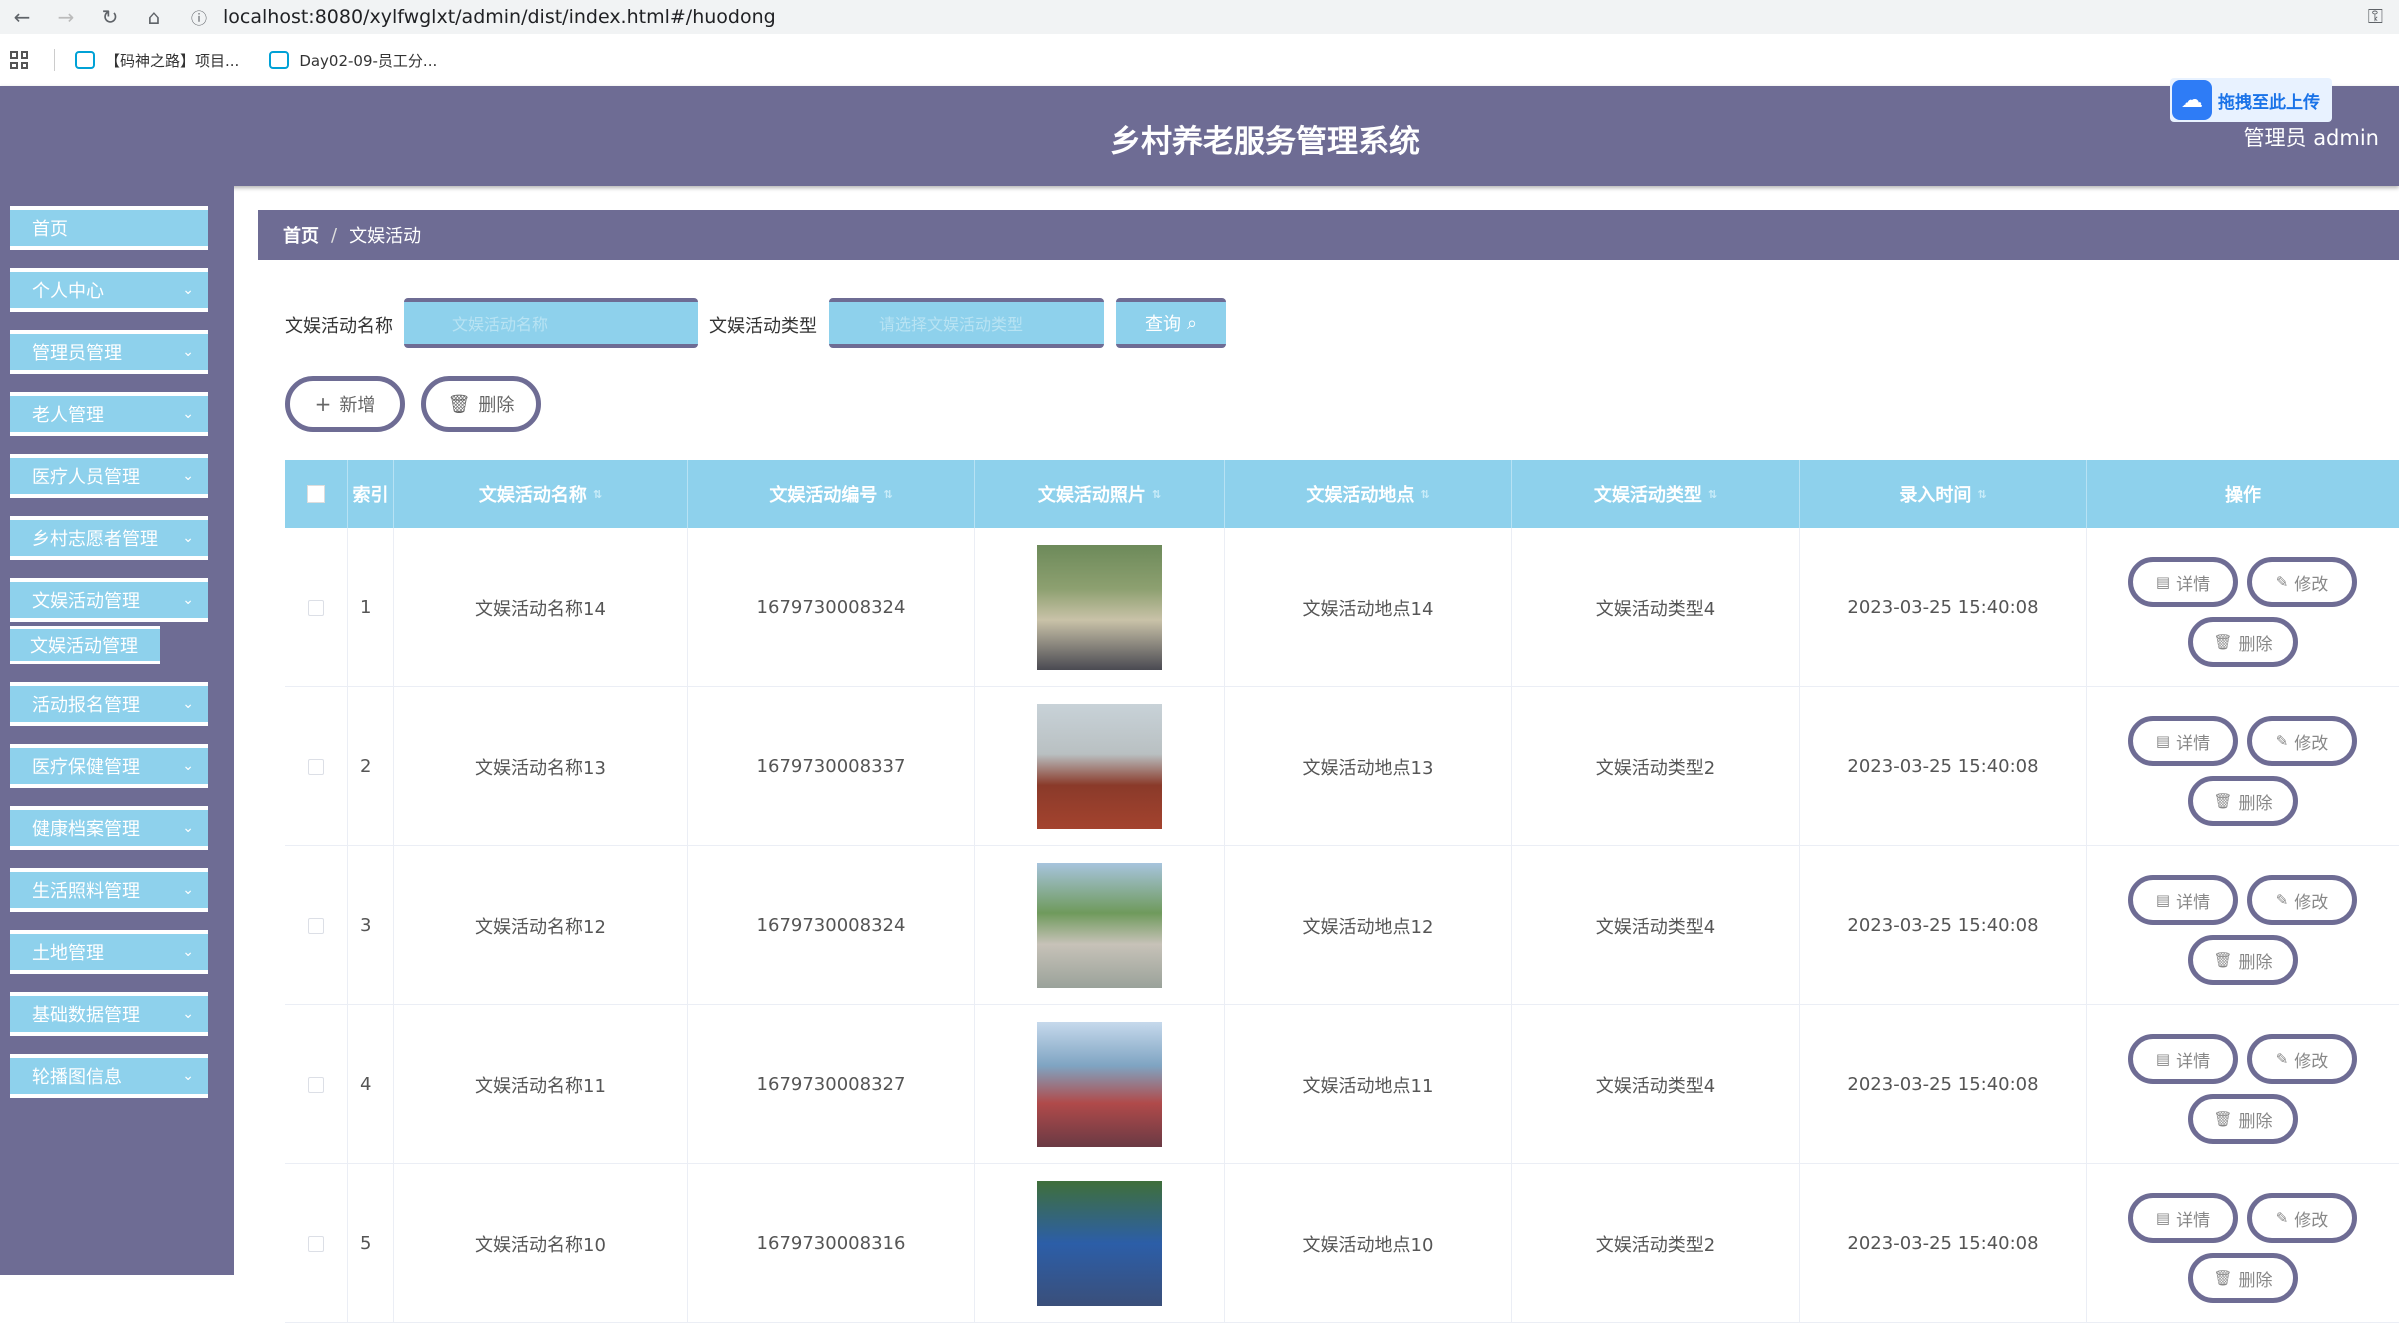 Image resolution: width=2399 pixels, height=1323 pixels. Describe the element at coordinates (1171, 323) in the screenshot. I see `query-button: 查询 ⌕` at that location.